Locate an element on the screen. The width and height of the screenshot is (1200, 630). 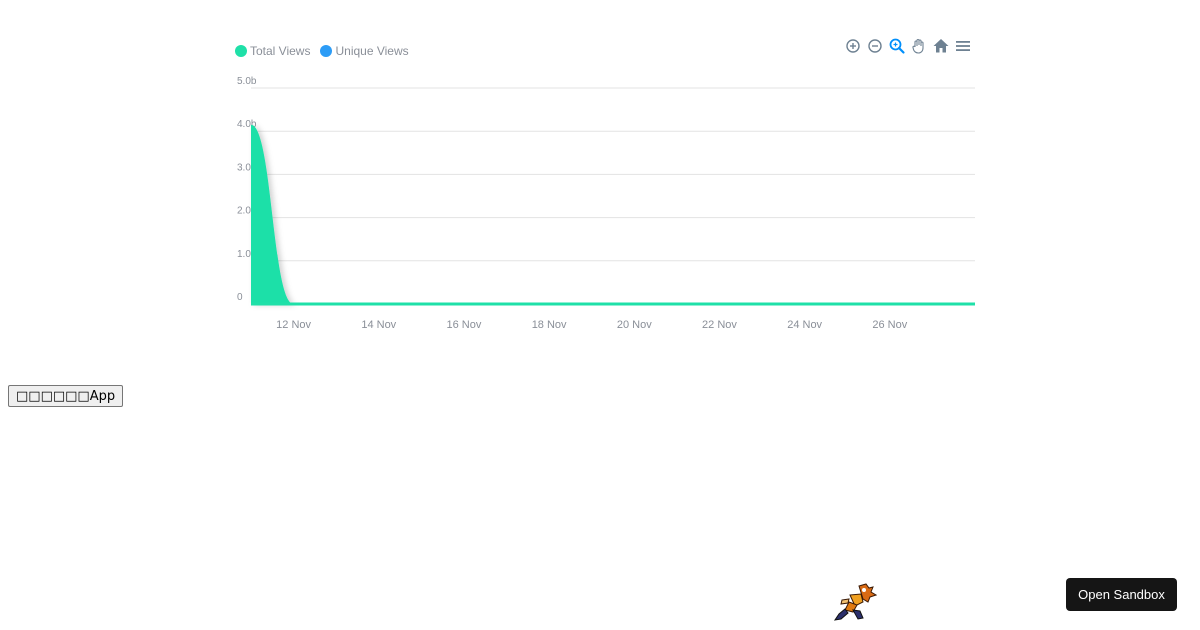
x-tick-label: 16 Nov is located at coordinates (464, 325).